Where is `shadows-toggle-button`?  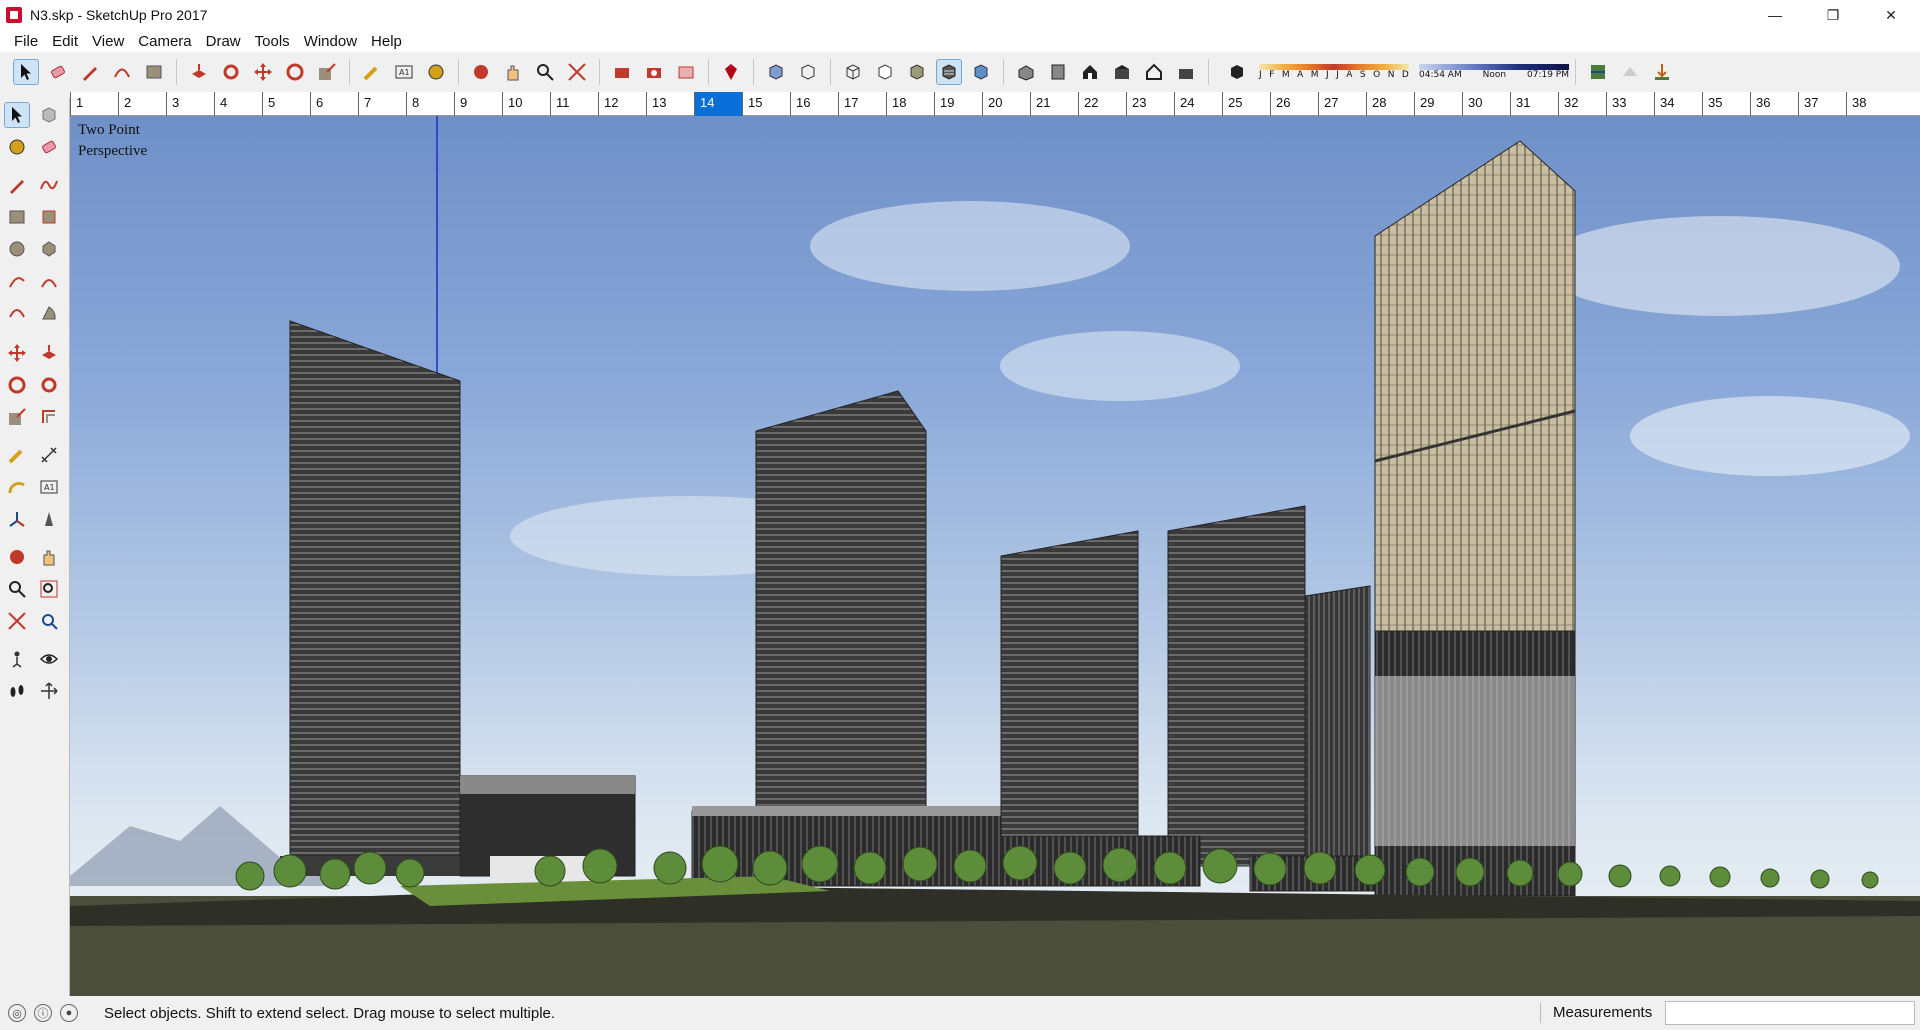 shadows-toggle-button is located at coordinates (1237, 72).